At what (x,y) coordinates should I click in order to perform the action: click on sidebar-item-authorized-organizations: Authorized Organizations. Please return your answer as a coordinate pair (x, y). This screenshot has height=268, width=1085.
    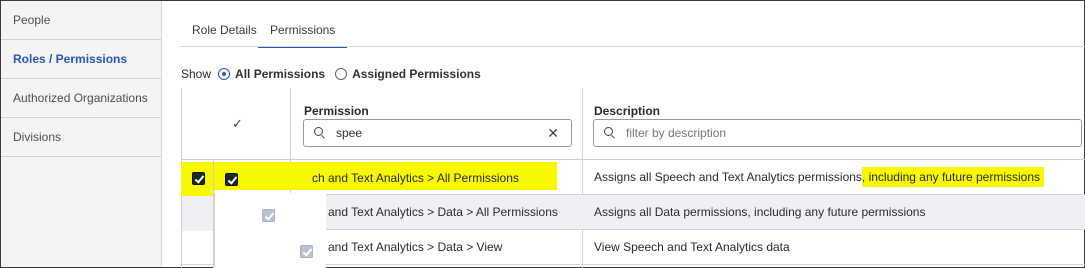
    Looking at the image, I should click on (81, 98).